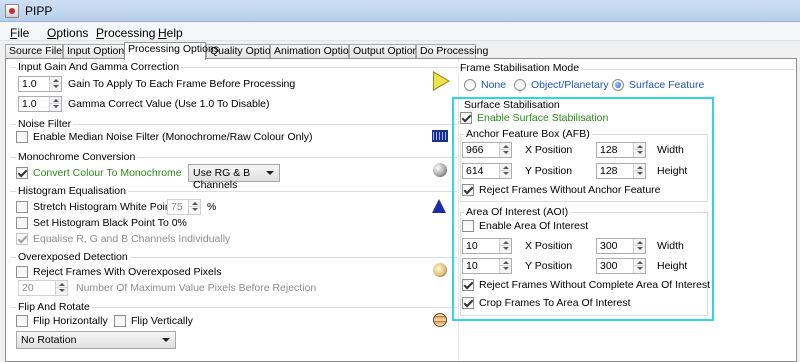  Describe the element at coordinates (452, 51) in the screenshot. I see `tab-do-processing: Do Processing` at that location.